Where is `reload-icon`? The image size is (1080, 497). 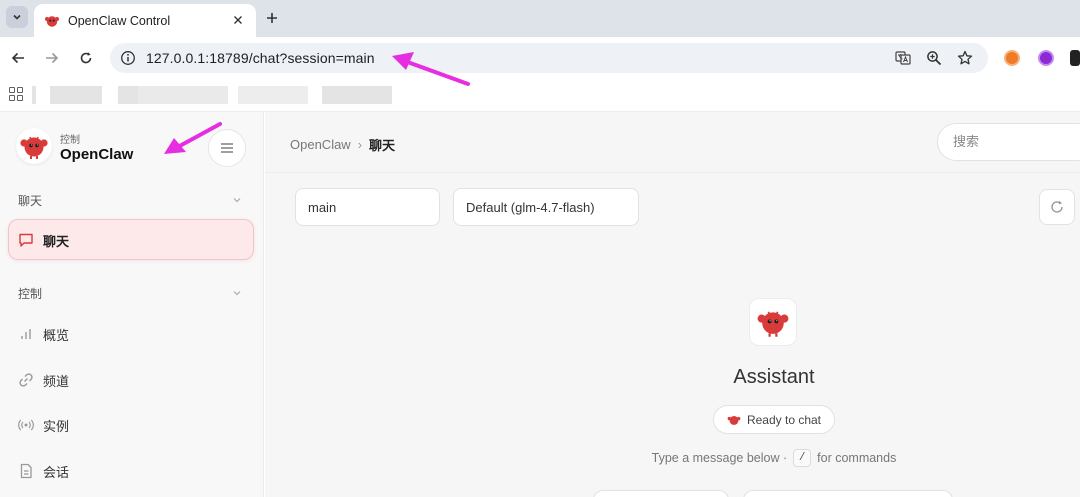
reload-icon is located at coordinates (86, 58).